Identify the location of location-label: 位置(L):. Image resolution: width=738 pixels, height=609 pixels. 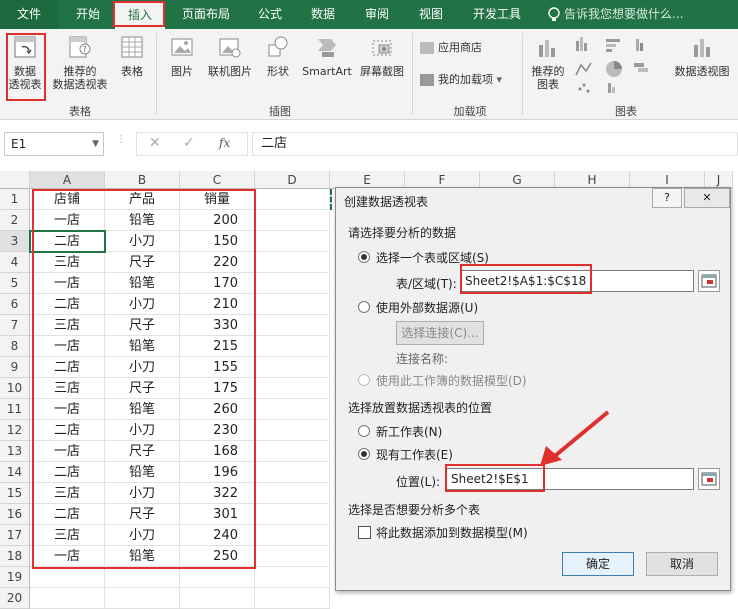
(418, 482).